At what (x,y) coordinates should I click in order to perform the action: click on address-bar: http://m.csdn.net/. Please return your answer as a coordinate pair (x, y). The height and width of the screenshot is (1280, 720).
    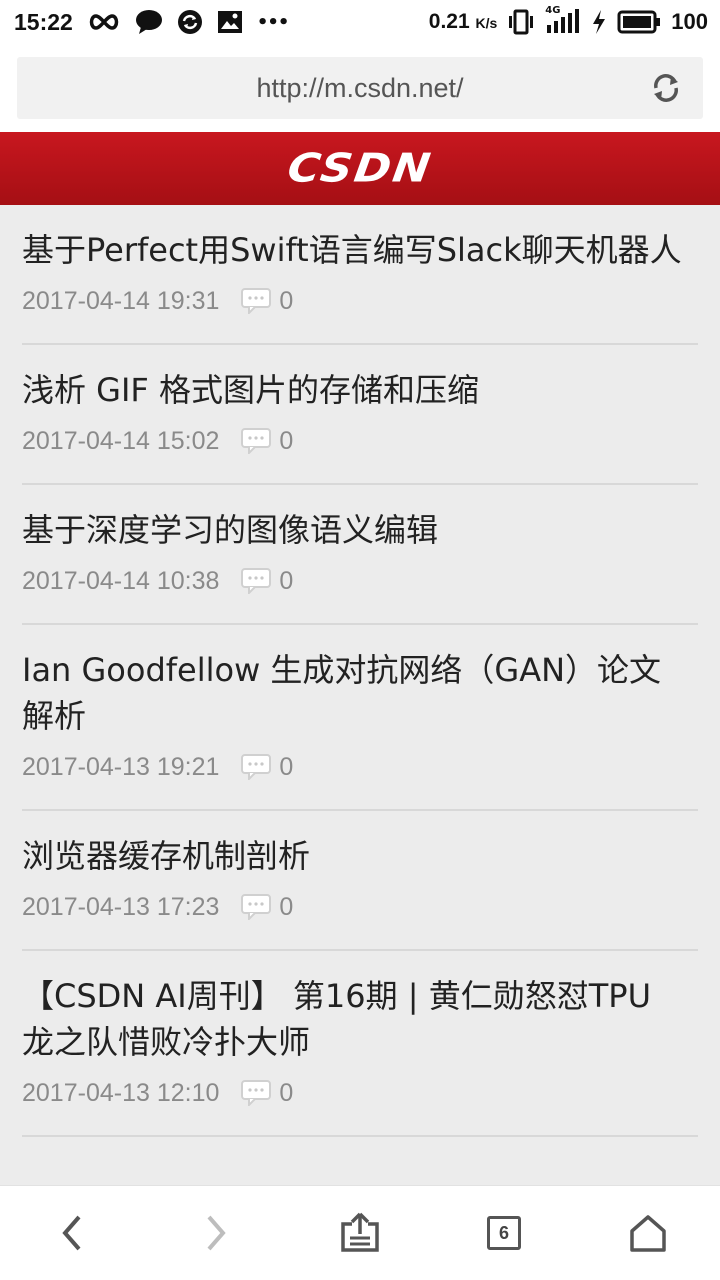
    Looking at the image, I should click on (360, 88).